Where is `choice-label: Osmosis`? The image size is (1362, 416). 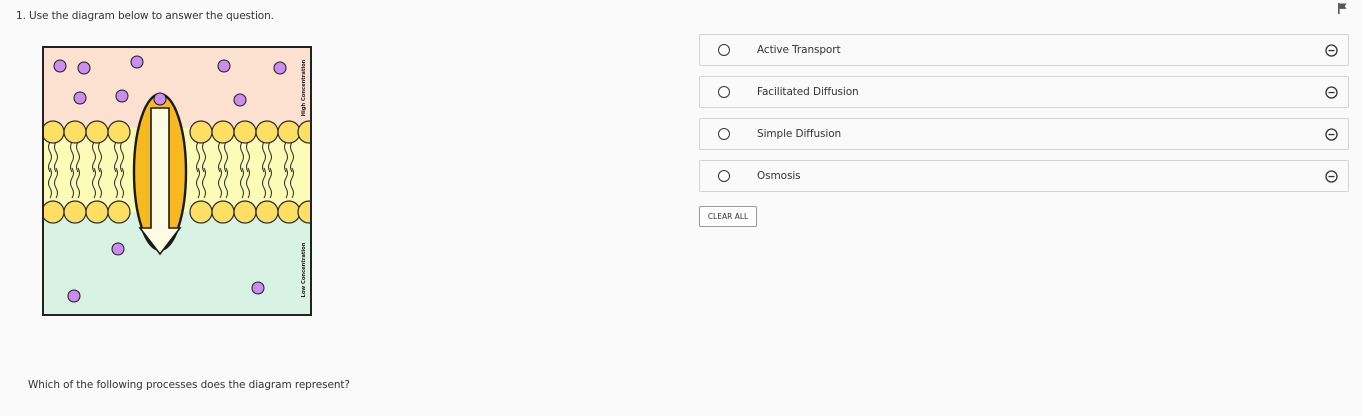
choice-label: Osmosis is located at coordinates (779, 176).